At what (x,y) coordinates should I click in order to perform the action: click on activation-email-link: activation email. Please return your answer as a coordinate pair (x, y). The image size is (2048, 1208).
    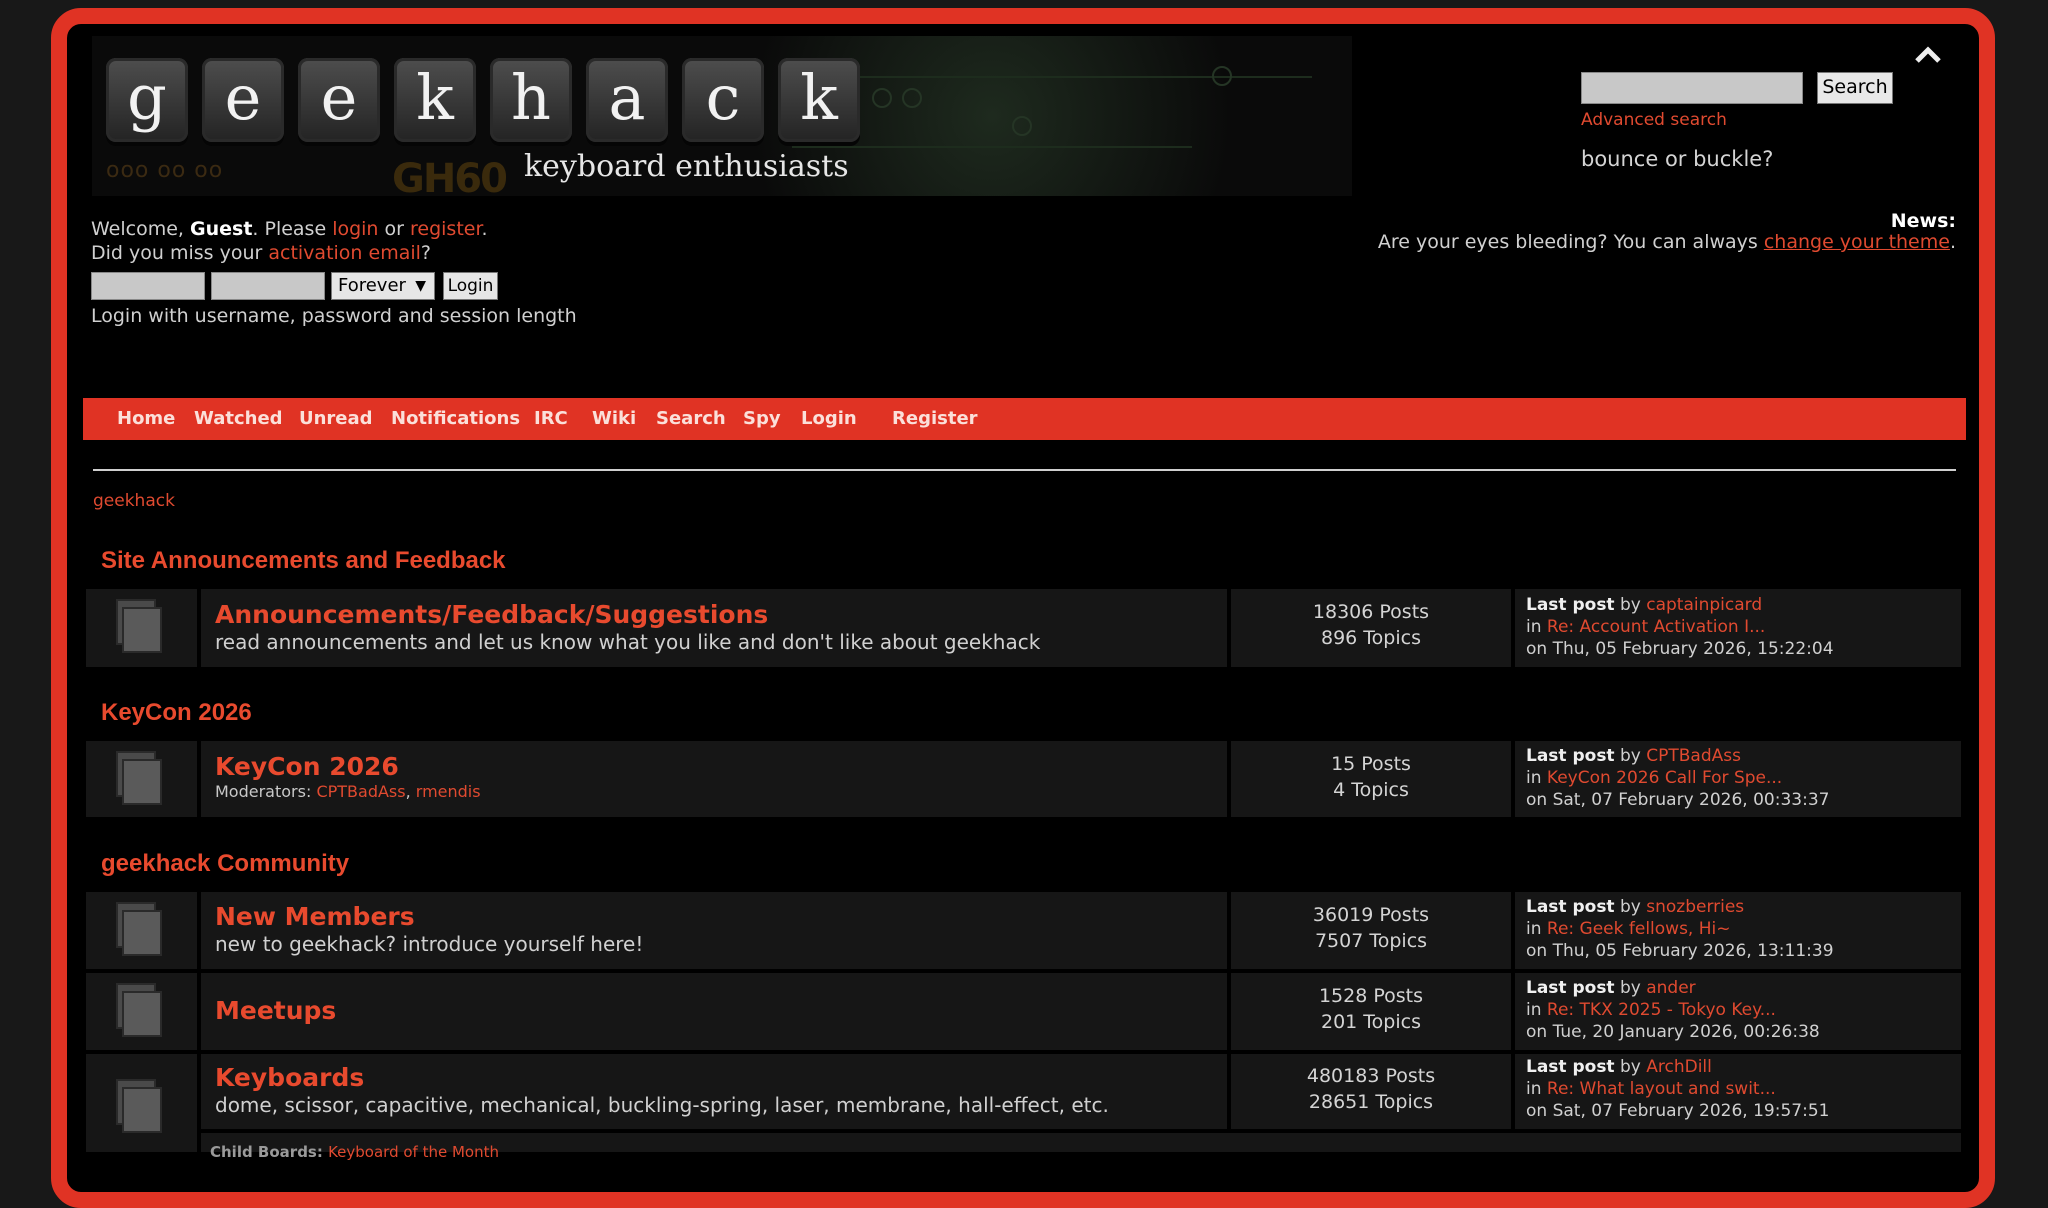
    Looking at the image, I should click on (344, 253).